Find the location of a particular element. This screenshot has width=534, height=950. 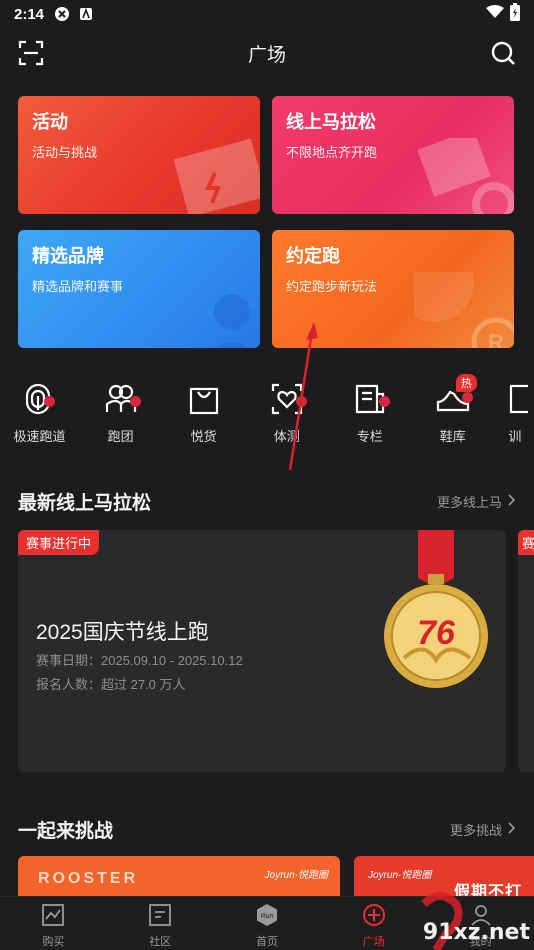

page-title: 广场 is located at coordinates (266, 55).